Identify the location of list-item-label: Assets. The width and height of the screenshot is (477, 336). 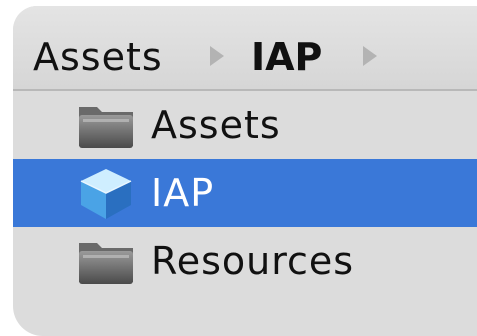
(216, 125).